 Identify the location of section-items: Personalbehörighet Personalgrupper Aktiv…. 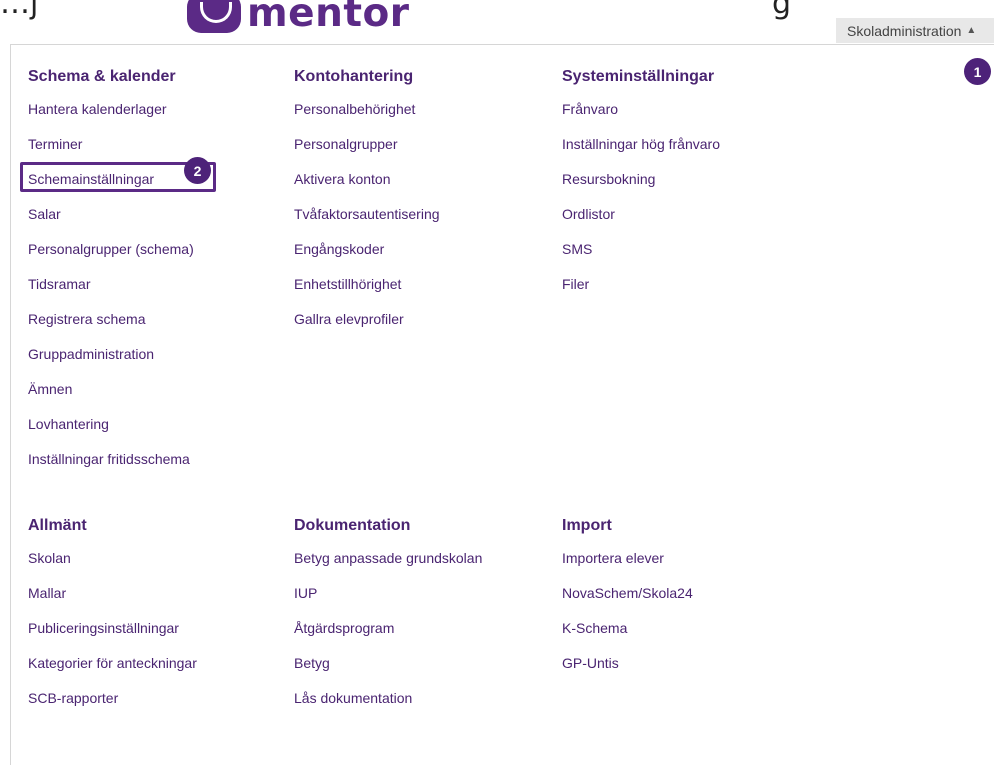
(367, 214).